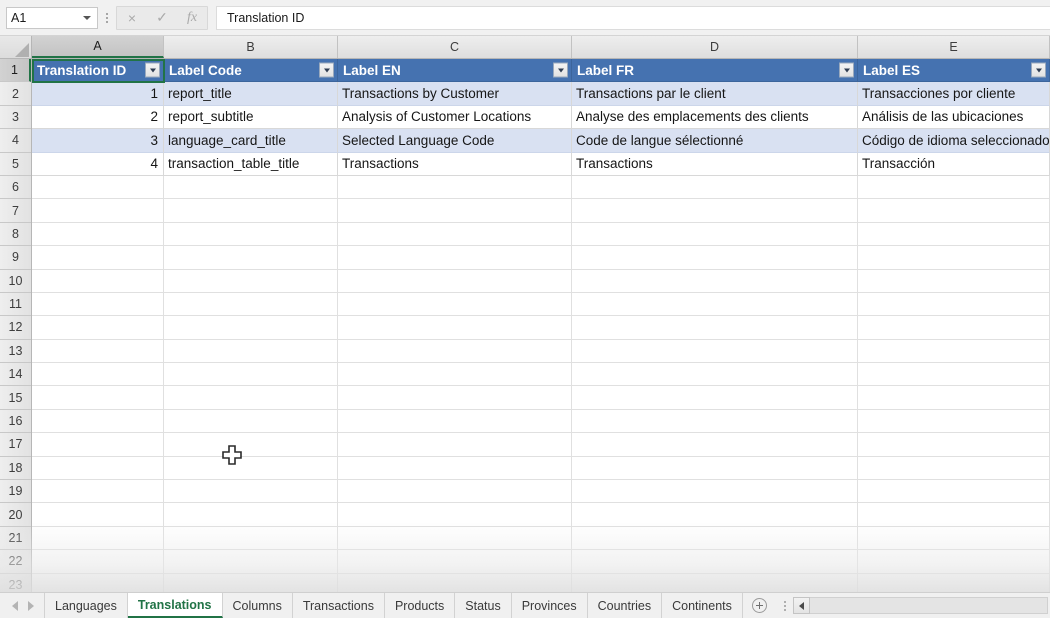  What do you see at coordinates (954, 562) in the screenshot?
I see `cell-E22` at bounding box center [954, 562].